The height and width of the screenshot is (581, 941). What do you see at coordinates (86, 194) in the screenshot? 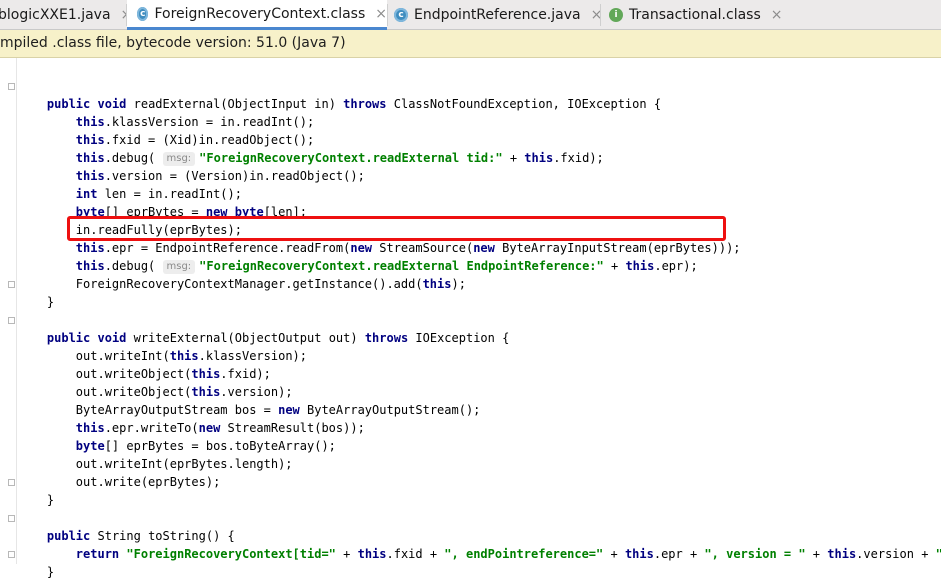
I see `keyword-token: int` at bounding box center [86, 194].